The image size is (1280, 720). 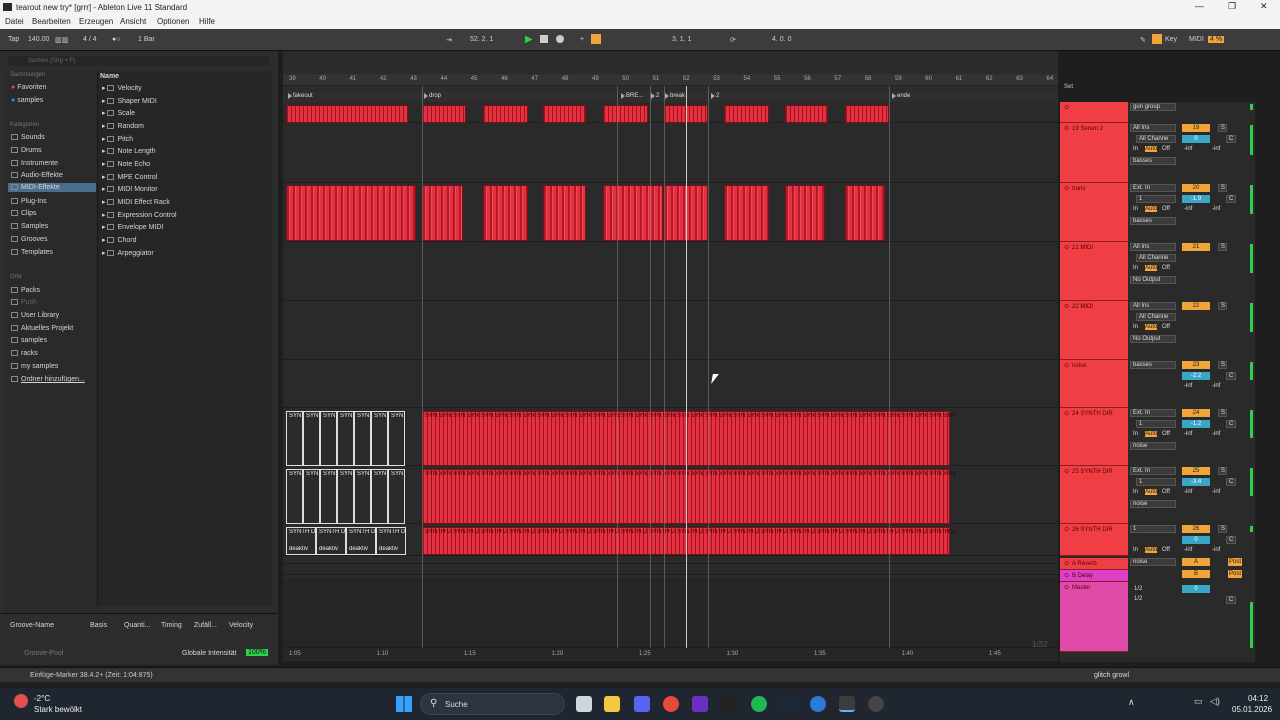 What do you see at coordinates (24, 213) in the screenshot?
I see `category-clips: Clips` at bounding box center [24, 213].